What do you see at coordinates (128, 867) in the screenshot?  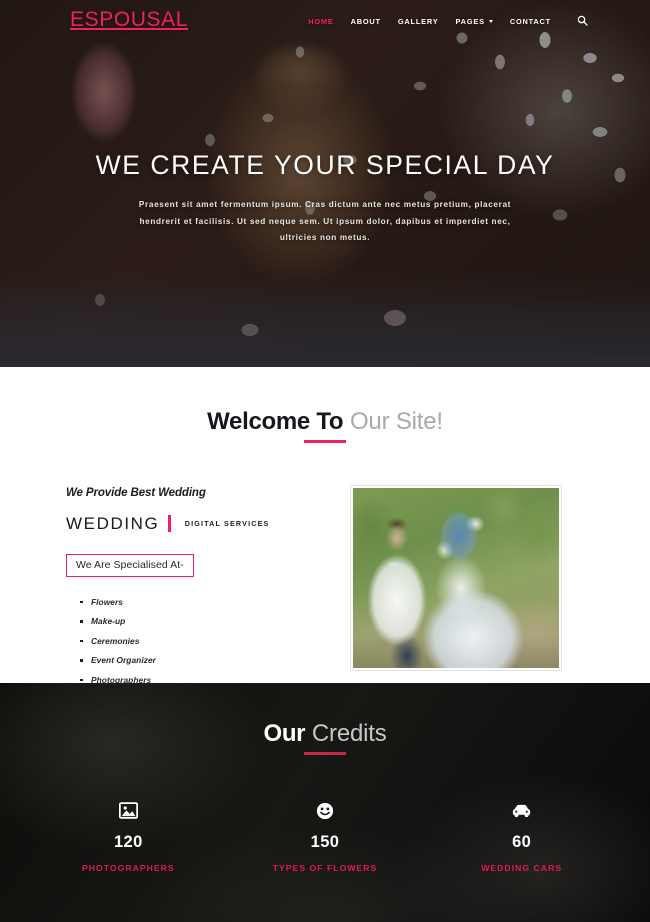 I see `counter-label: PHOTOGRAPHERS` at bounding box center [128, 867].